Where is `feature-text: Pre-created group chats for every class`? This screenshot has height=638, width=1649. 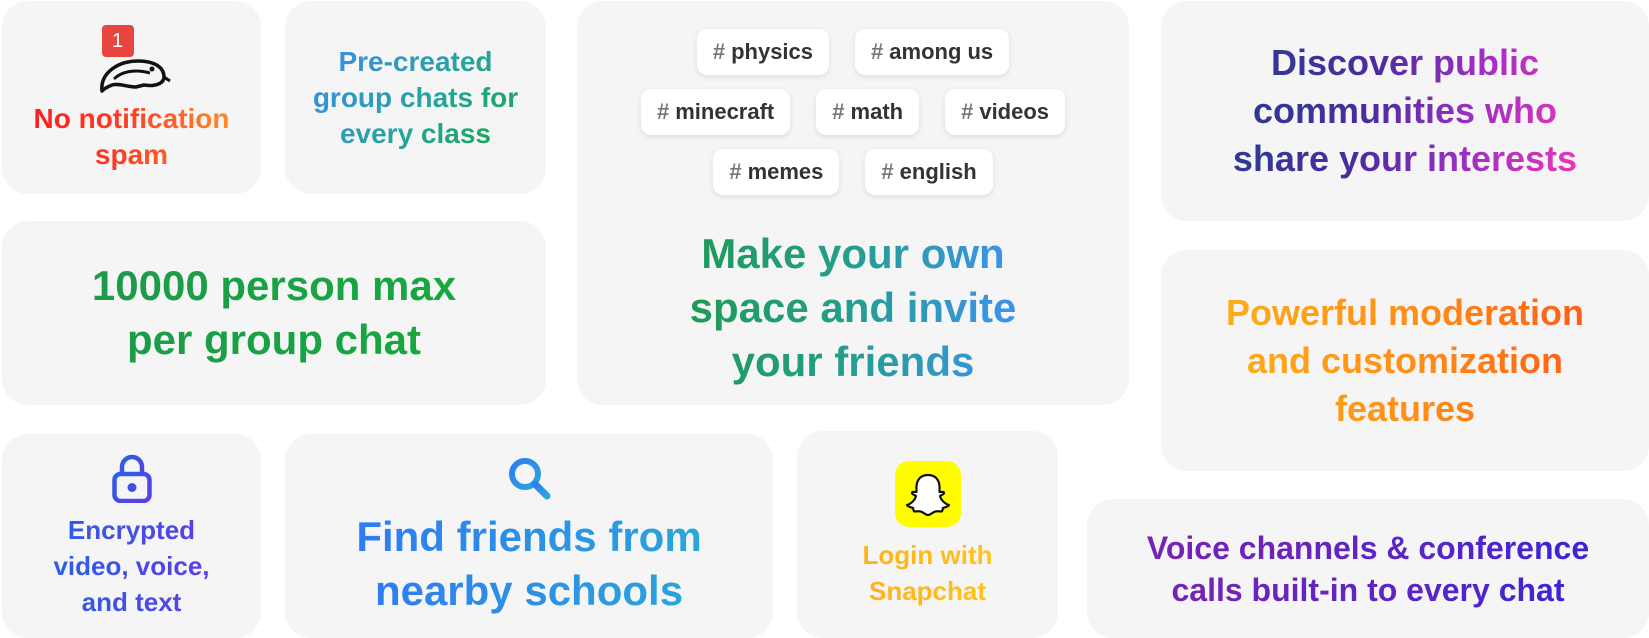
feature-text: Pre-created group chats for every class is located at coordinates (415, 98).